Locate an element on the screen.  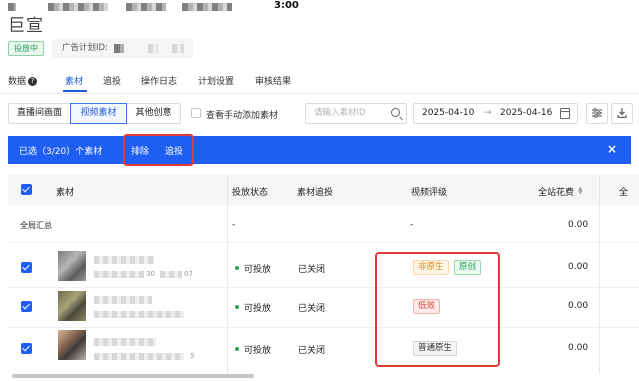
summary-label: 全局汇总 is located at coordinates (36, 225).